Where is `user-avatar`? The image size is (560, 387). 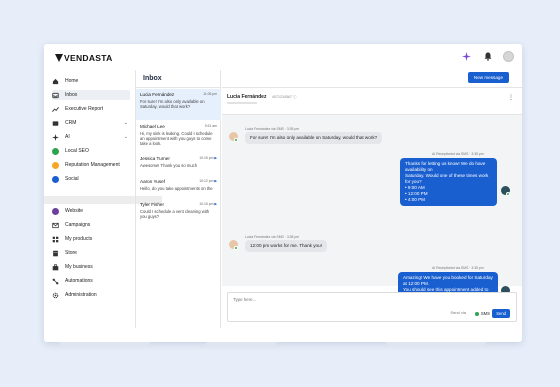
user-avatar is located at coordinates (508, 56).